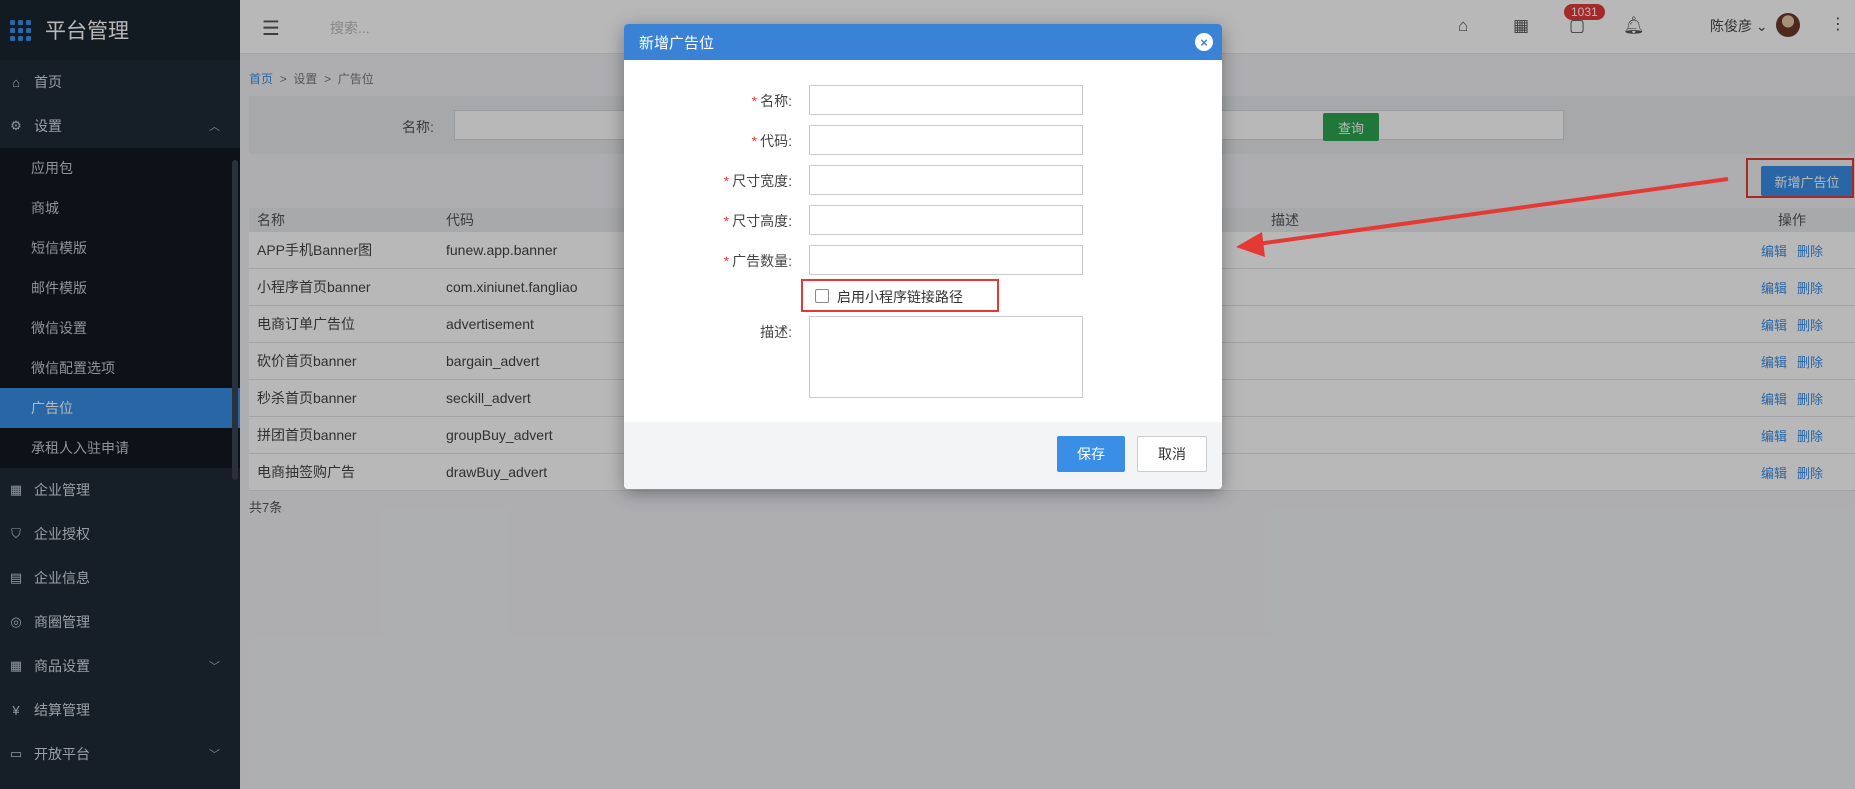  I want to click on width-field, so click(946, 180).